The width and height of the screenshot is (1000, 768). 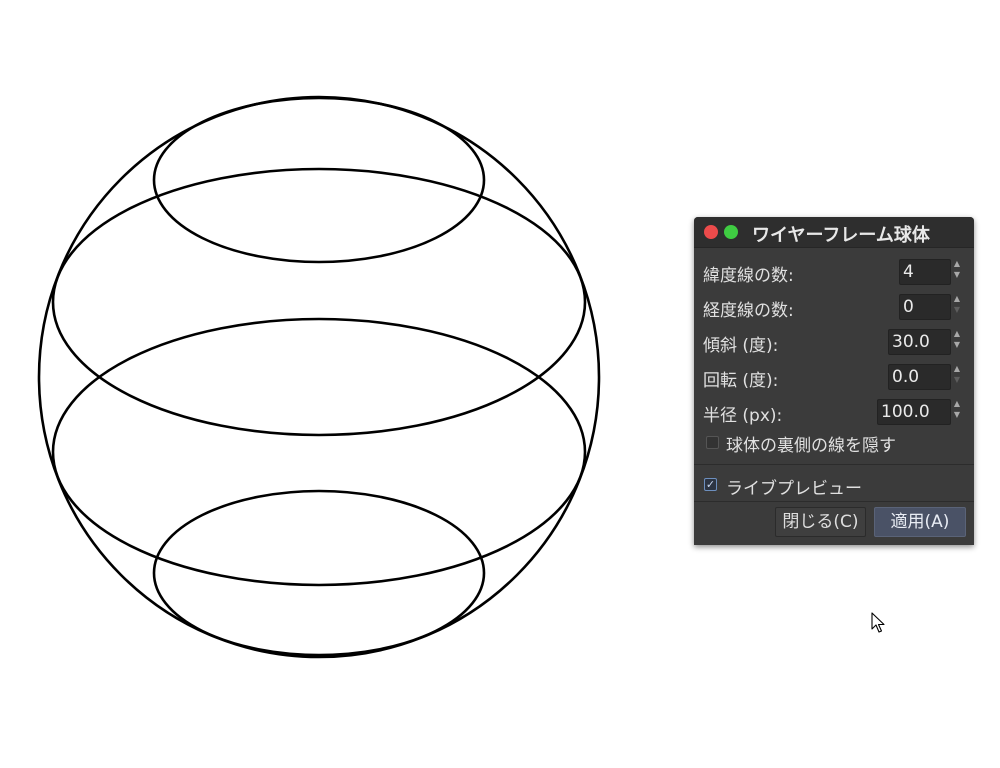 What do you see at coordinates (834, 377) in the screenshot?
I see `rotation-row: 回転 (度): 0.0 ▲ ▼` at bounding box center [834, 377].